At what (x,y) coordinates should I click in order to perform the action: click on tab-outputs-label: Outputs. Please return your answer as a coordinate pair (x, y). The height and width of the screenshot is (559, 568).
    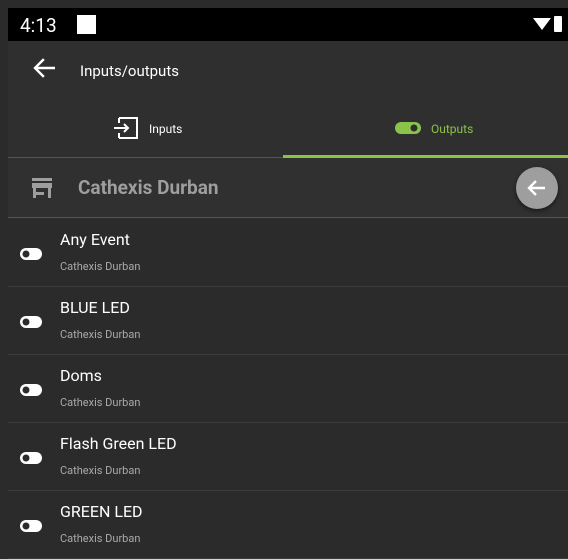
    Looking at the image, I should click on (452, 129).